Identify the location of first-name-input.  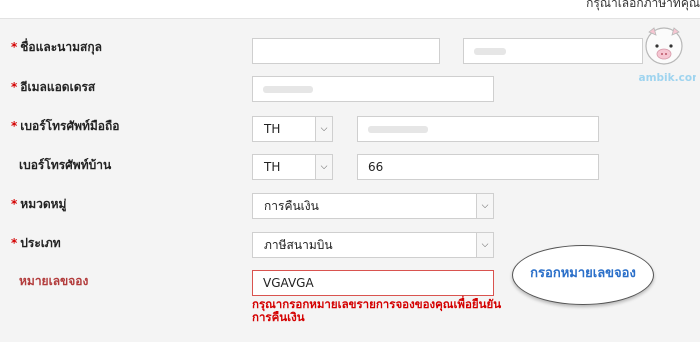
(346, 51).